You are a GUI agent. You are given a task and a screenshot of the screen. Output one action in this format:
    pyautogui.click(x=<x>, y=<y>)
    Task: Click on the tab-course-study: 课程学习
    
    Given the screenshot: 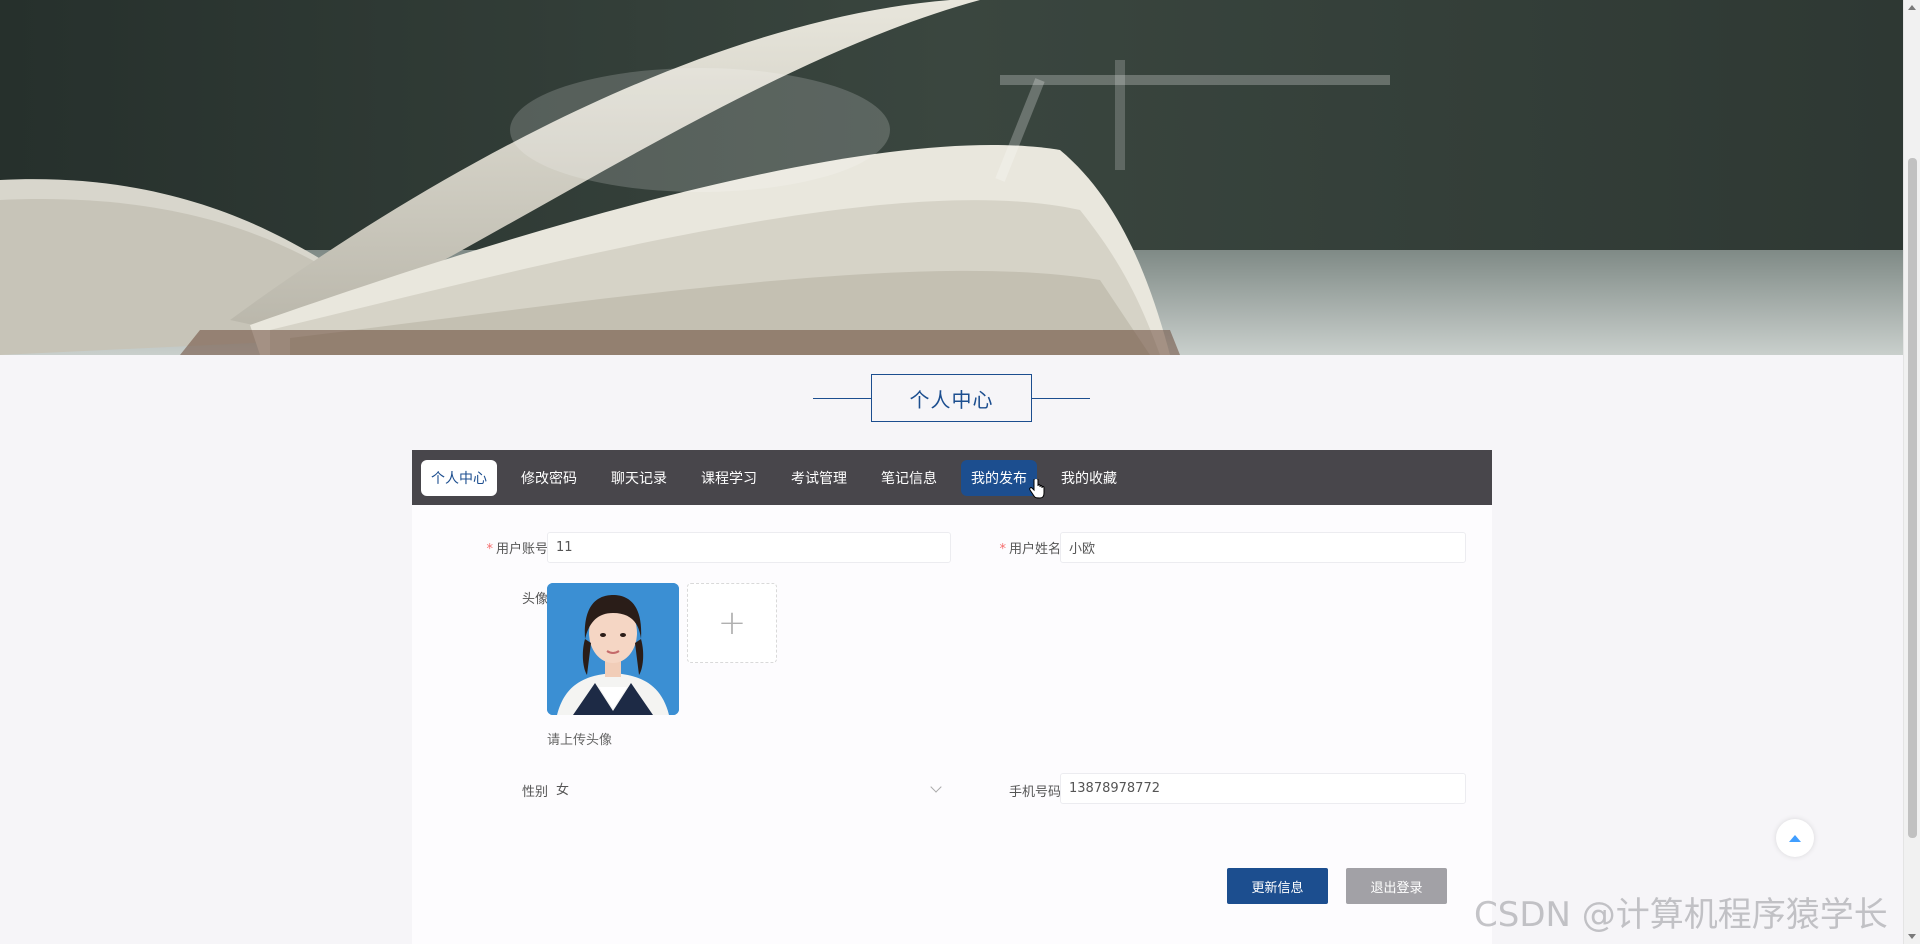 What is the action you would take?
    pyautogui.click(x=729, y=478)
    